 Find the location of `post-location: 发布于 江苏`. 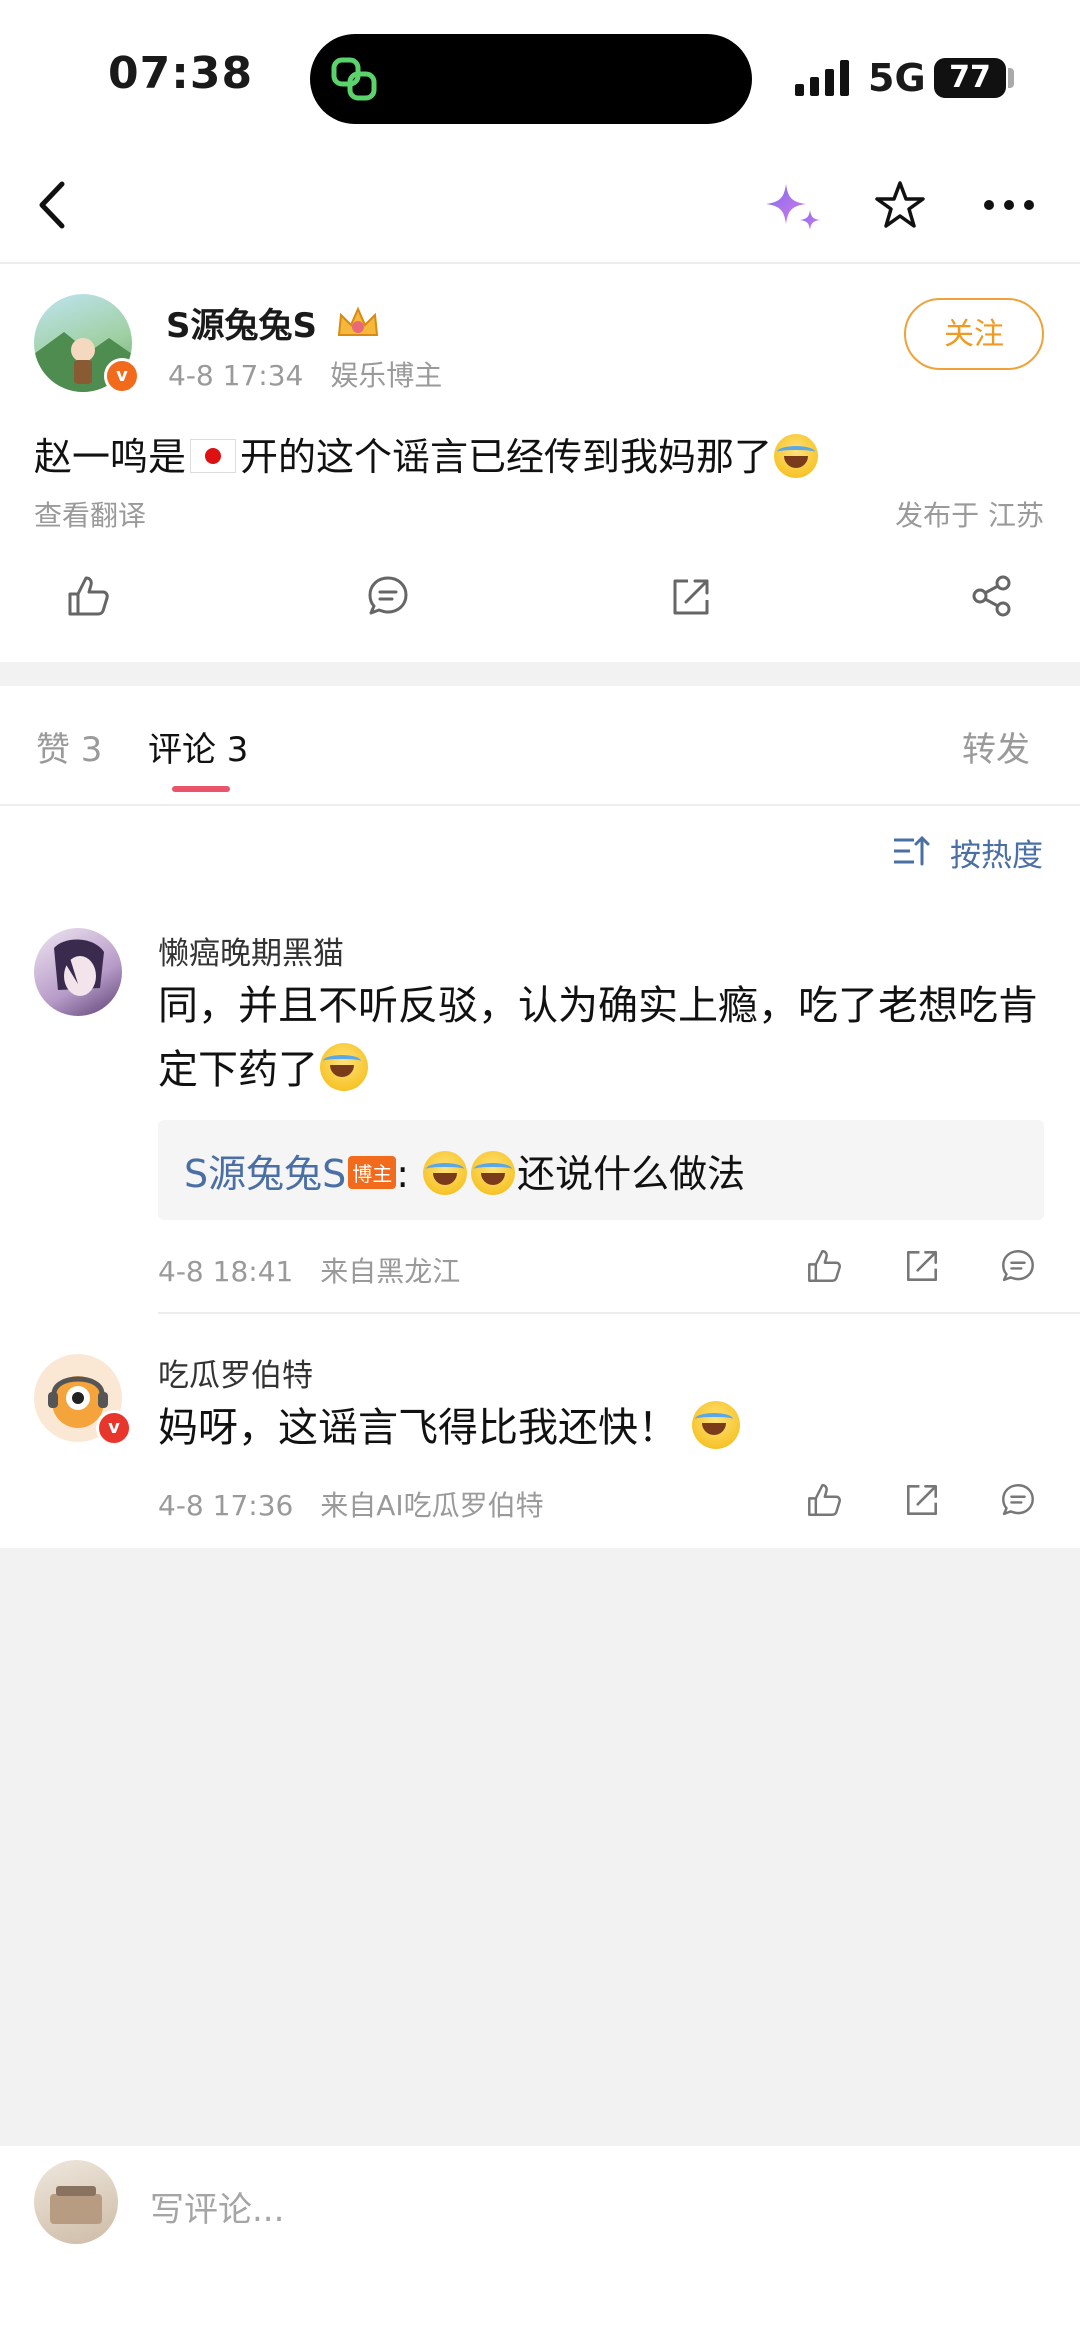

post-location: 发布于 江苏 is located at coordinates (969, 515).